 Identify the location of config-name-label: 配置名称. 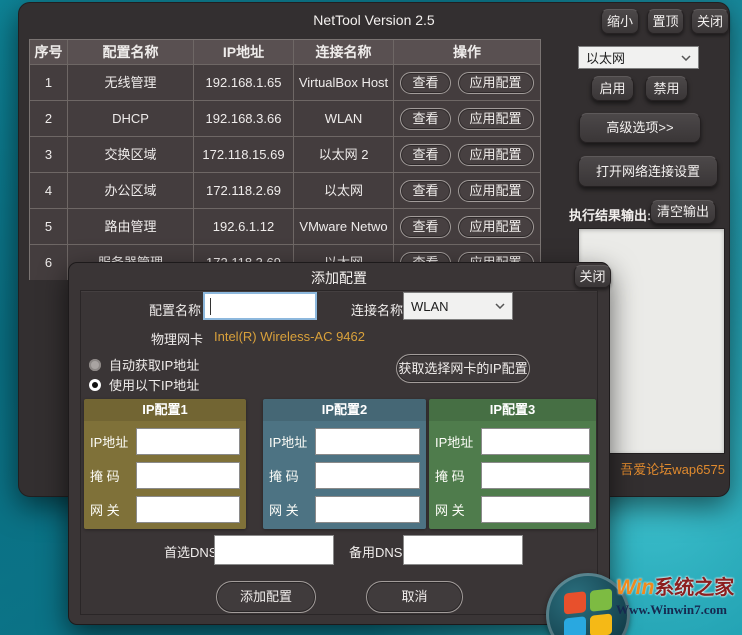
(175, 310).